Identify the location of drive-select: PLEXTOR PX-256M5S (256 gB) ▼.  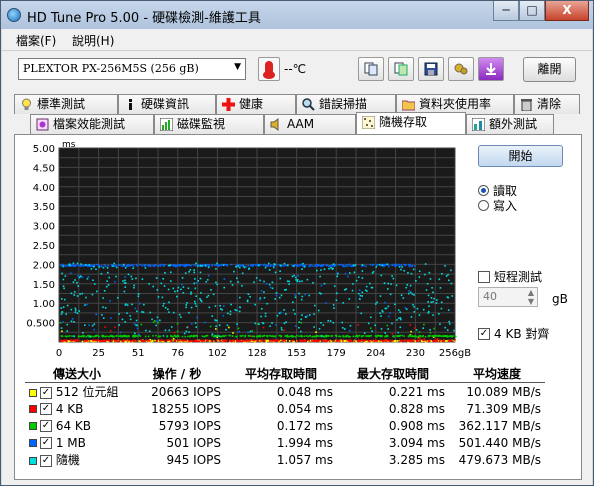
(132, 69).